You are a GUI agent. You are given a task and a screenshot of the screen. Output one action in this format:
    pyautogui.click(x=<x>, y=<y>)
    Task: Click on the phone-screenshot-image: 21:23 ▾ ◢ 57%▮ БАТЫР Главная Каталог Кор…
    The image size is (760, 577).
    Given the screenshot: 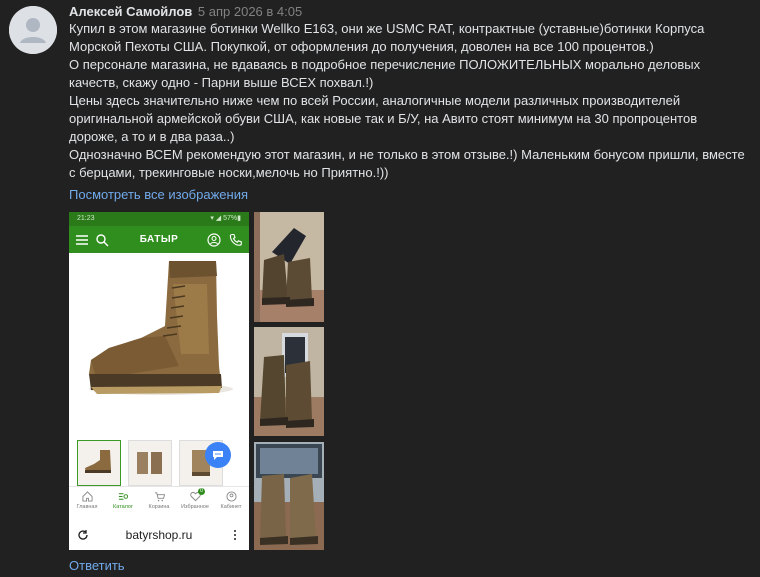 What is the action you would take?
    pyautogui.click(x=159, y=381)
    